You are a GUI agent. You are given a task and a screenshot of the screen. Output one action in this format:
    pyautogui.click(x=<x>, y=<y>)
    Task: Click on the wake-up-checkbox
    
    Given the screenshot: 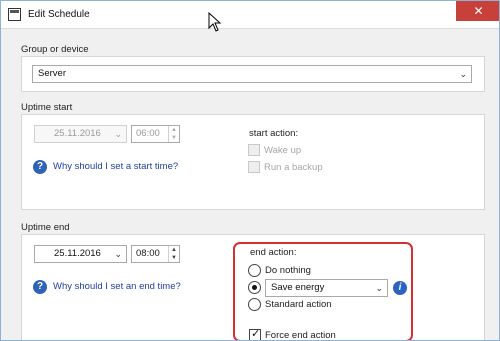 What is the action you would take?
    pyautogui.click(x=254, y=150)
    